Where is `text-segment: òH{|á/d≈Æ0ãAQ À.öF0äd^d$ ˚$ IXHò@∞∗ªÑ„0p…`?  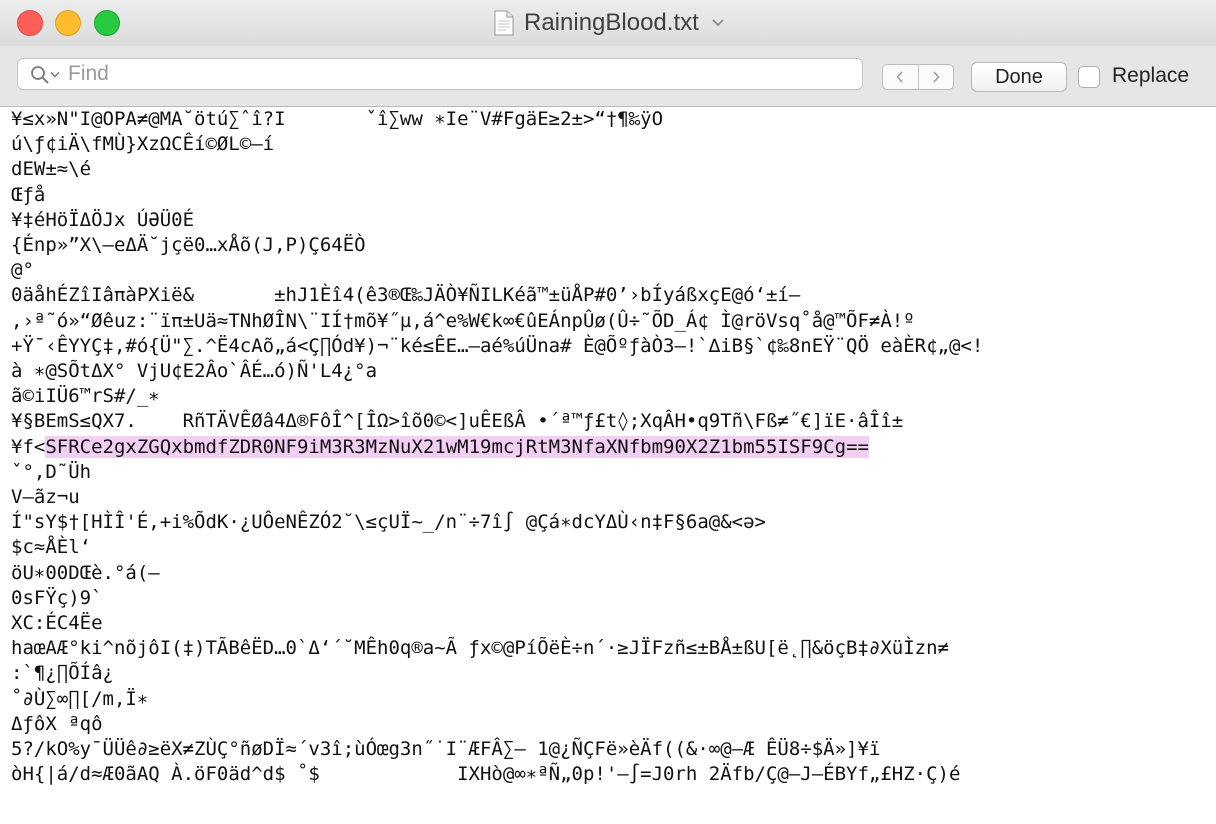 text-segment: òH{|á/d≈Æ0ãAQ À.öF0äd^d$ ˚$ IXHò@∞∗ªÑ„0p… is located at coordinates (486, 774).